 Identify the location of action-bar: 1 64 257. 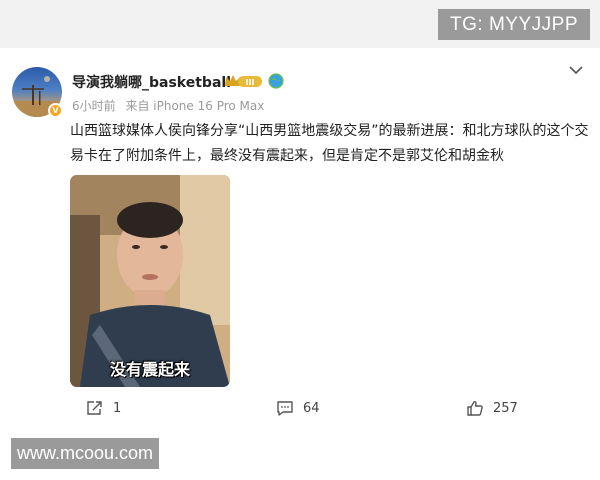
(300, 408).